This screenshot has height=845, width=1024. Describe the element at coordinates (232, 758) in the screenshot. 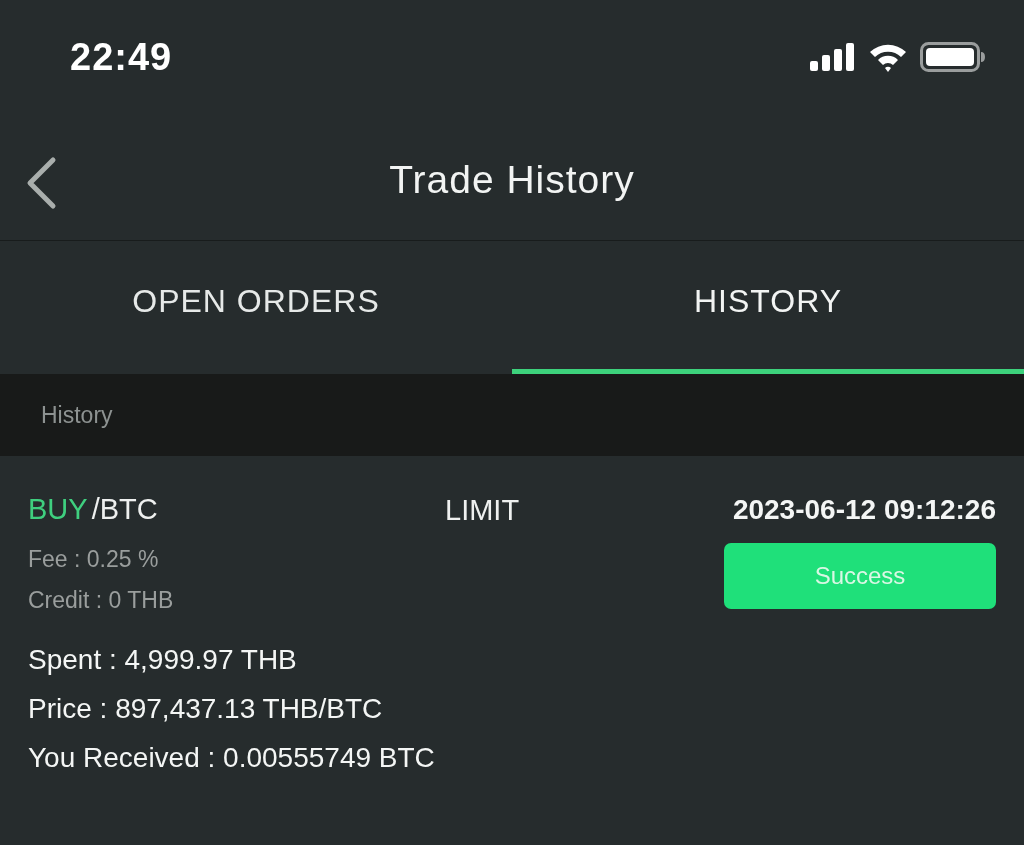

I see `order-detail: You Received : 0.00555749 BTC` at that location.